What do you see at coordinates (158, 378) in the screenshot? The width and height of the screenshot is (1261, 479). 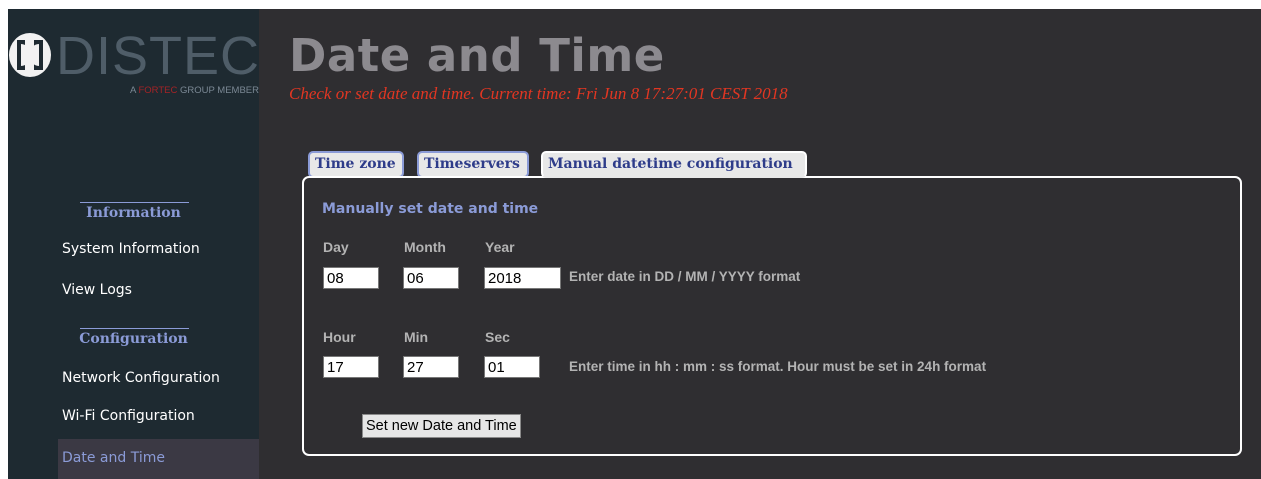 I see `sidebar-item-network-configuration: Network Configuration` at bounding box center [158, 378].